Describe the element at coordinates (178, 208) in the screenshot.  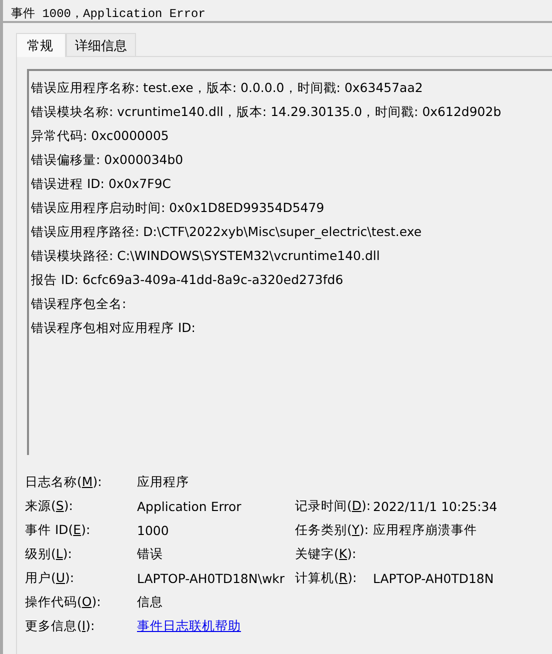
I see `description-line: 错误应用程序启动时间: 0x0x1D8ED99354D5479` at that location.